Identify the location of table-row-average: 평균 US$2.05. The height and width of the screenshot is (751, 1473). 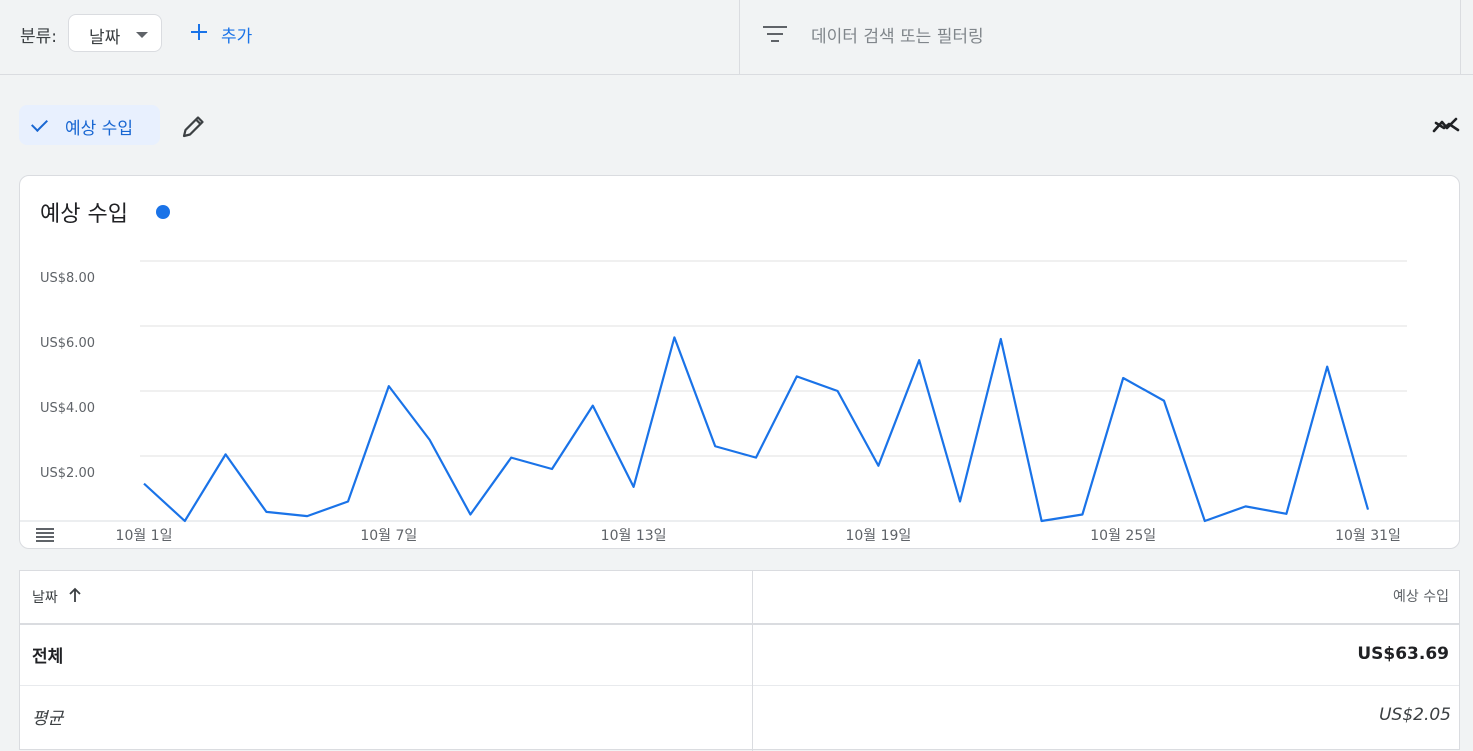
(739, 716).